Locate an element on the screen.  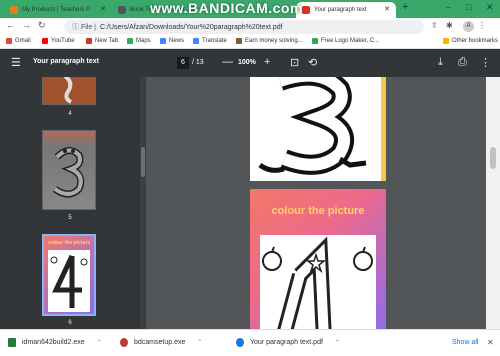
page-number-input: 6 is located at coordinates (183, 63).